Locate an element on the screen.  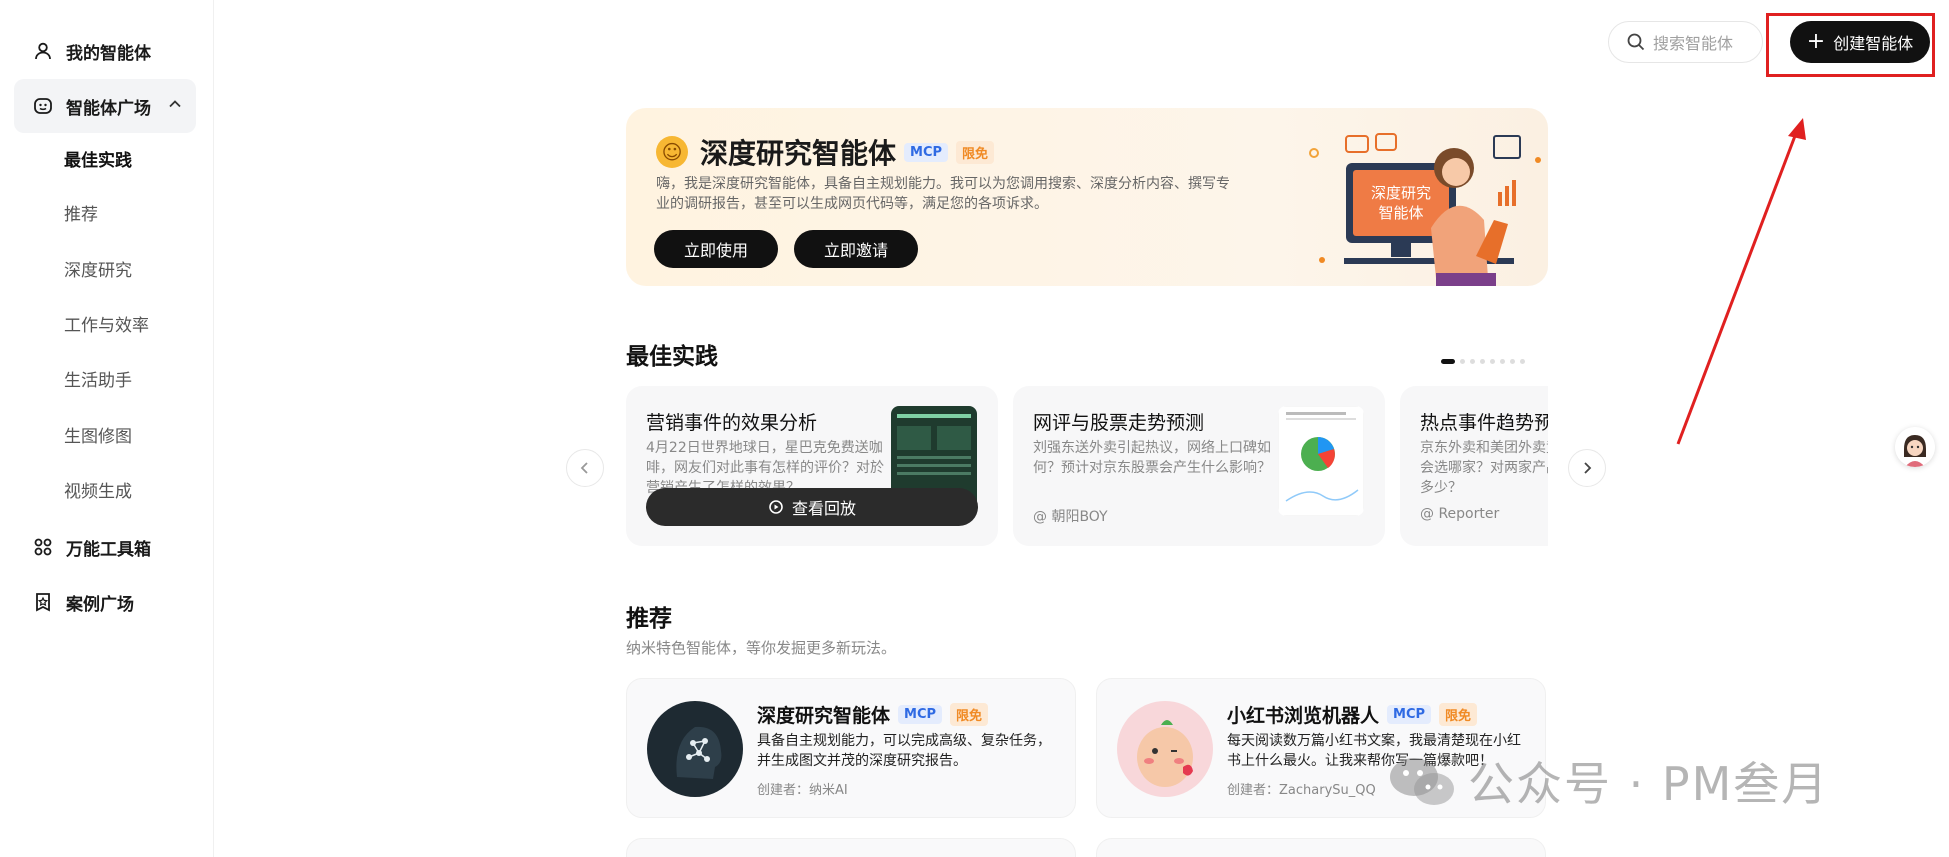
banner-title: 深度研究智能体 is located at coordinates (798, 153).